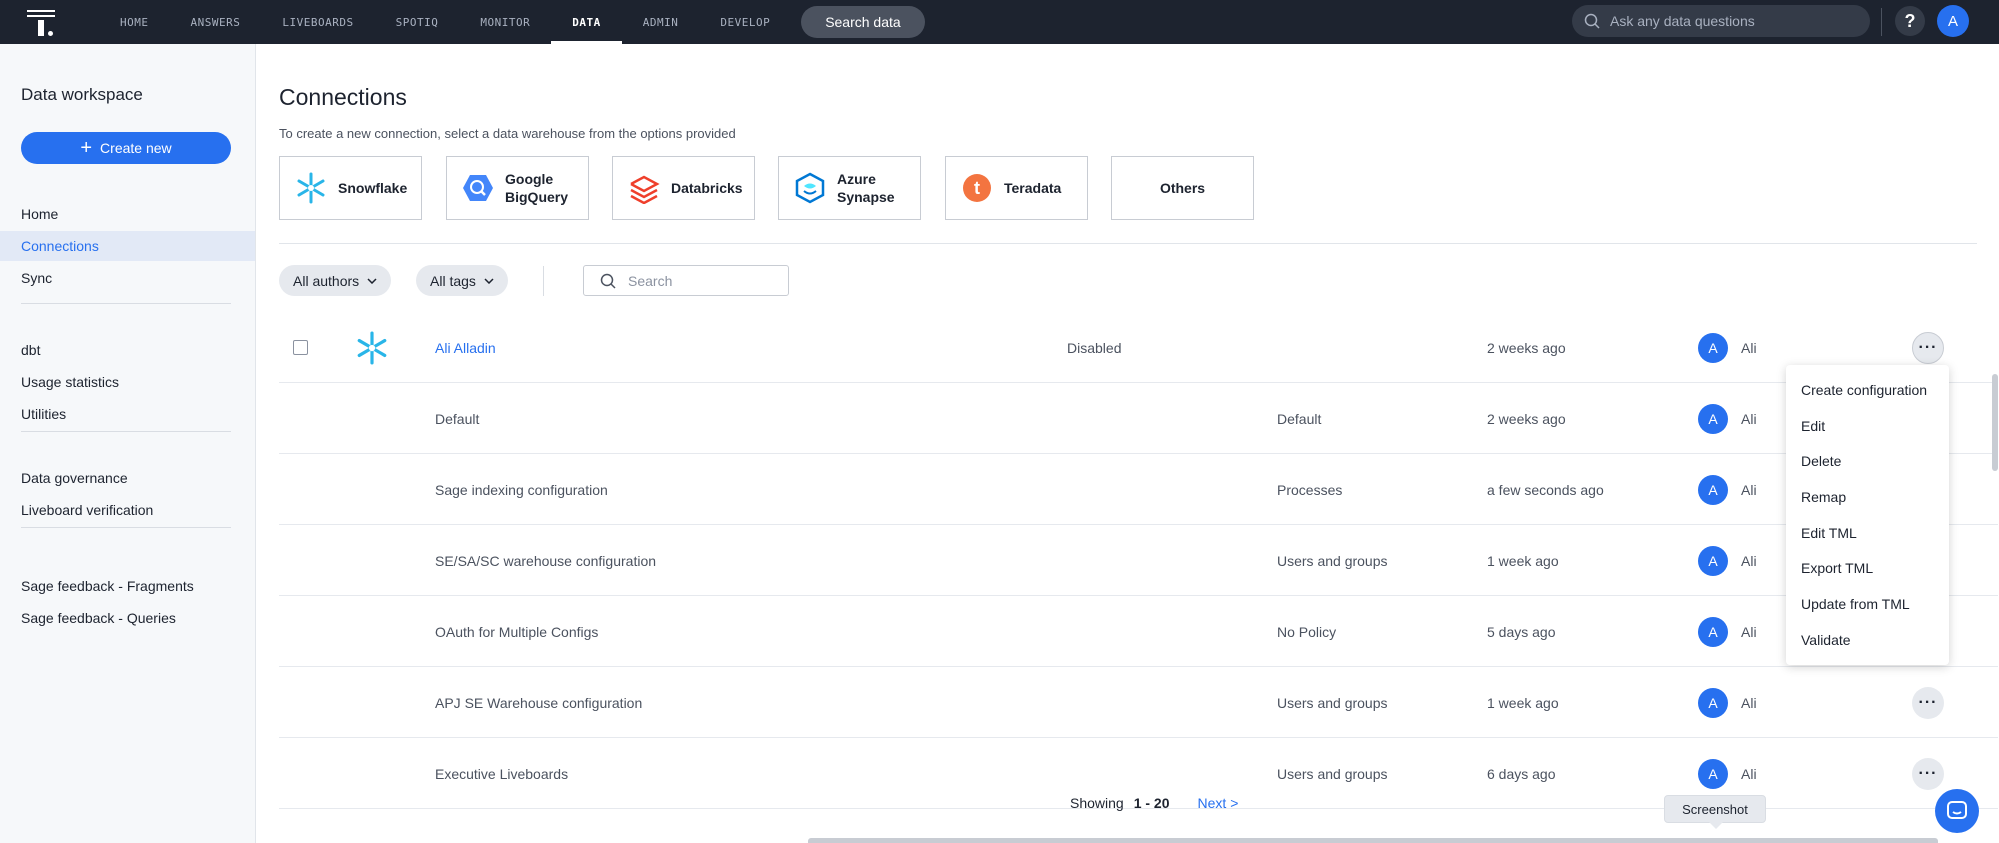 Image resolution: width=1999 pixels, height=843 pixels. I want to click on nav-home: HOME, so click(134, 22).